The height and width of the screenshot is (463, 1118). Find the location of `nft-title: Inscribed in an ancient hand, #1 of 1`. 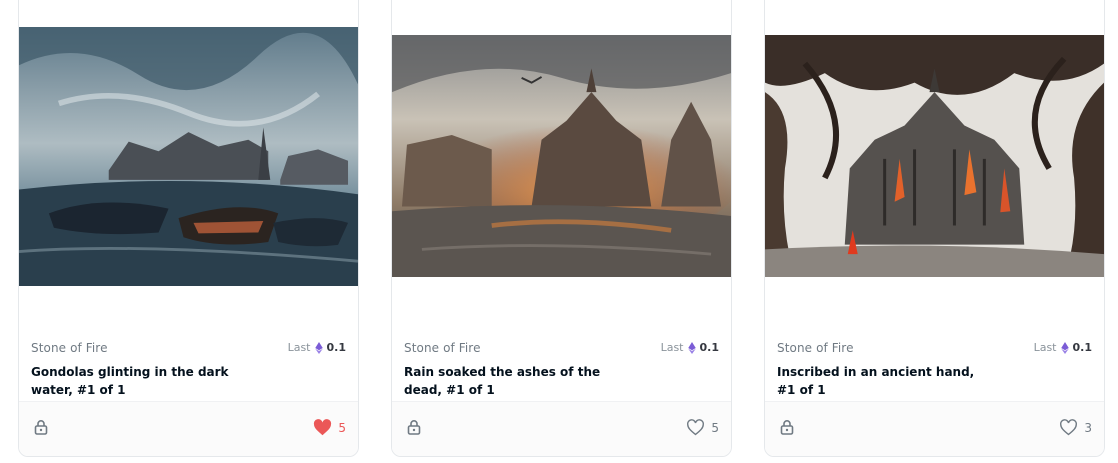

nft-title: Inscribed in an ancient hand, #1 of 1 is located at coordinates (877, 381).